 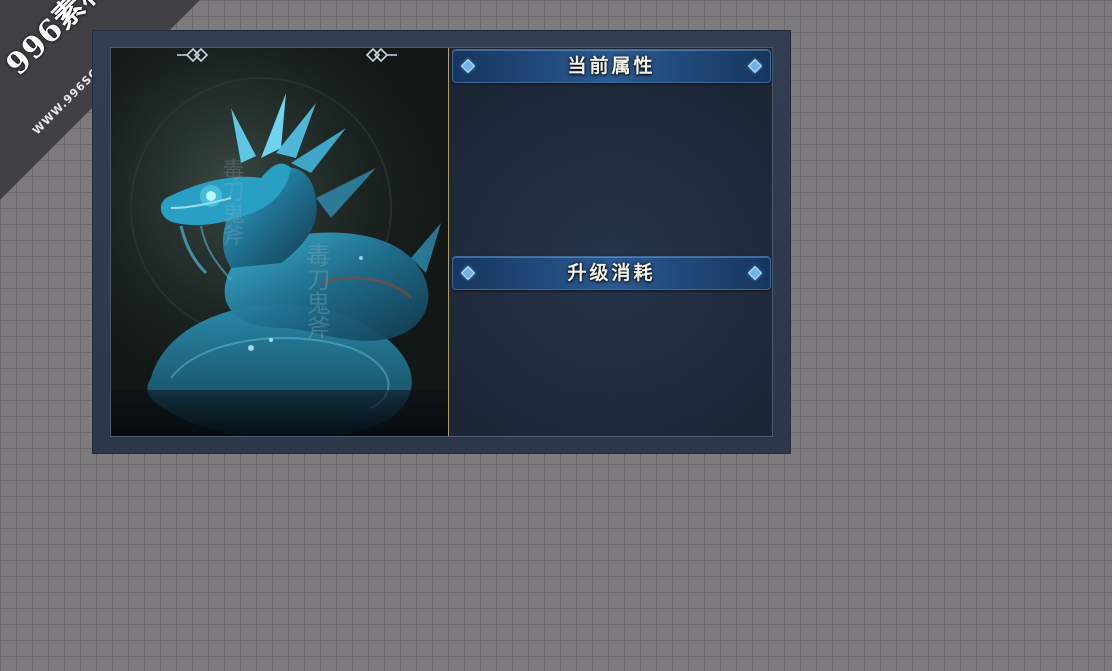 I want to click on upgrade-cost-header: 升级消耗, so click(x=611, y=273).